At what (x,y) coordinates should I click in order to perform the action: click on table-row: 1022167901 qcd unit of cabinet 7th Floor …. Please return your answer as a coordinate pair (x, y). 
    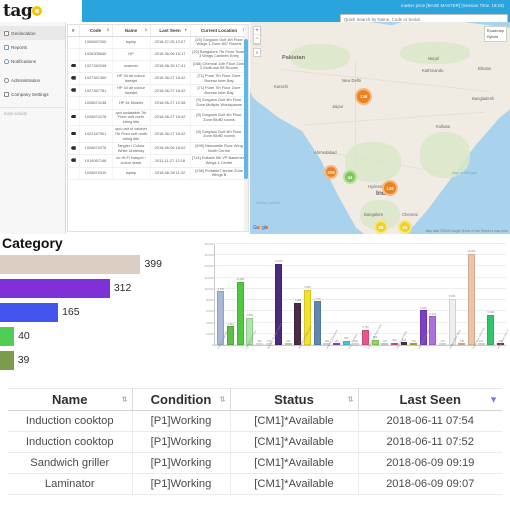
    Looking at the image, I should click on (158, 134).